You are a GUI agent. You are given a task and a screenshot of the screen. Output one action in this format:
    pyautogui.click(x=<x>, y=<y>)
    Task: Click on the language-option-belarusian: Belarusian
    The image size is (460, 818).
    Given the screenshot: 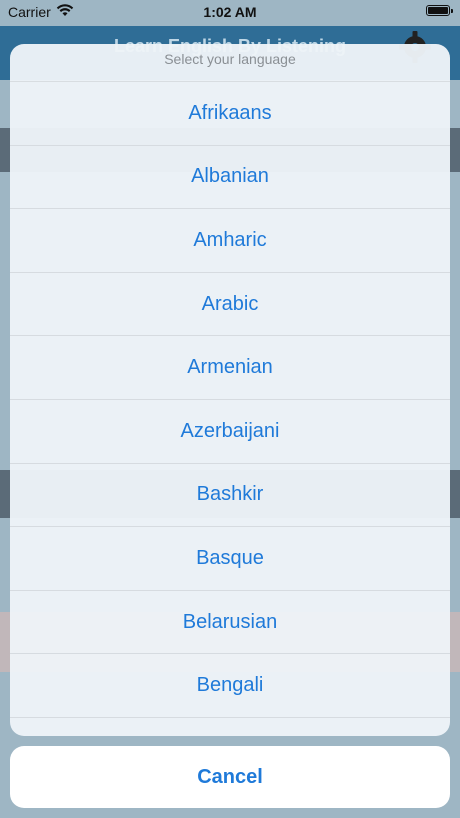 What is the action you would take?
    pyautogui.click(x=230, y=623)
    